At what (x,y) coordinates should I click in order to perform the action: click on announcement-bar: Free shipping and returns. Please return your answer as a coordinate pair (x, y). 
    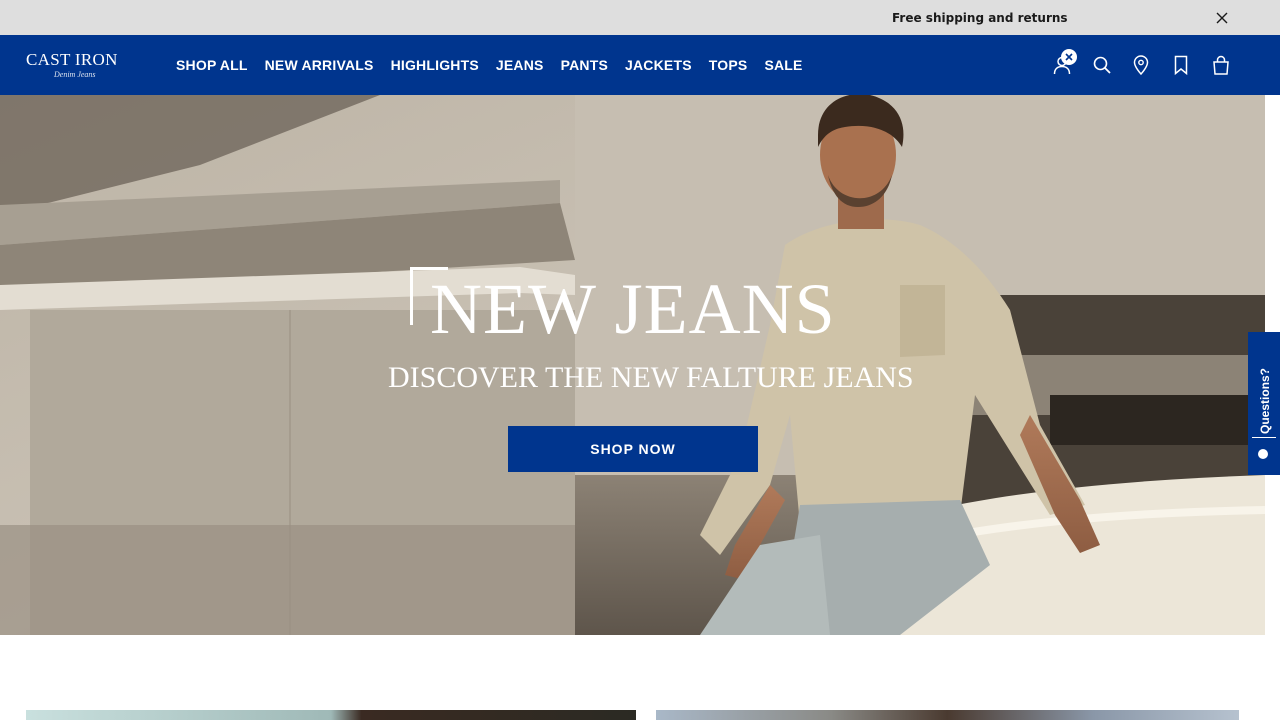
    Looking at the image, I should click on (640, 17).